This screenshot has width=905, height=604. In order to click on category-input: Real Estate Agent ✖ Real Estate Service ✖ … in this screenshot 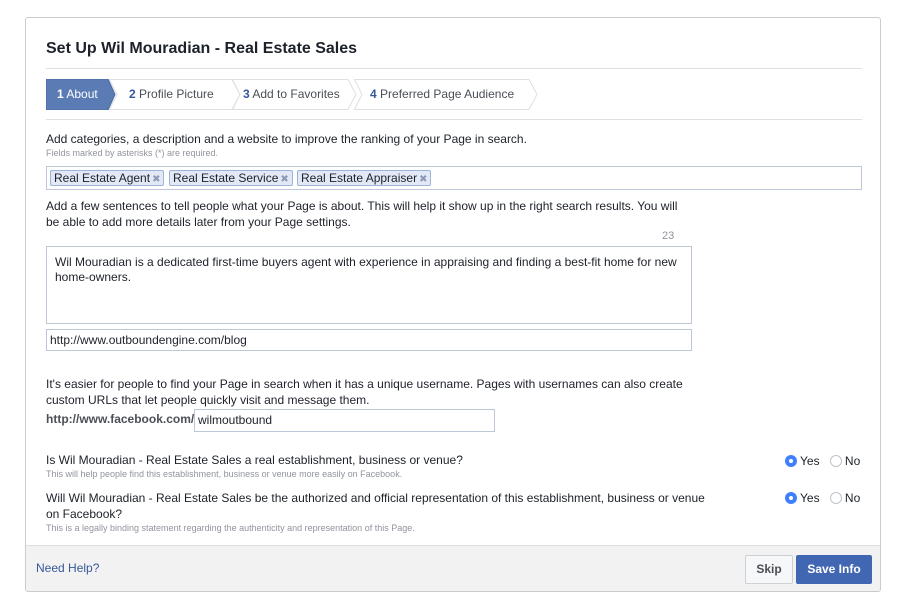, I will do `click(454, 178)`.